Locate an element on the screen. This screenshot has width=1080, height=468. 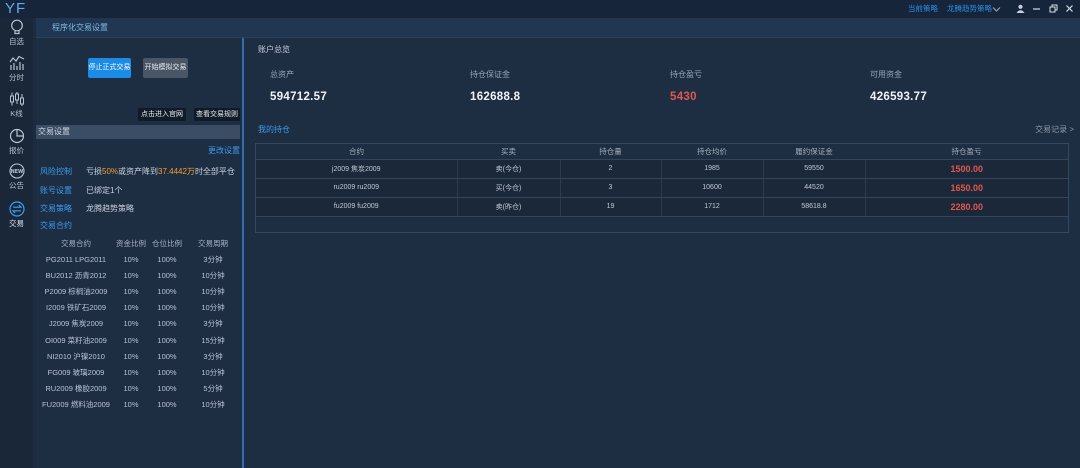
contract-row: I2009 铁矿石2009 10% 100% 10分钟 is located at coordinates (139, 308).